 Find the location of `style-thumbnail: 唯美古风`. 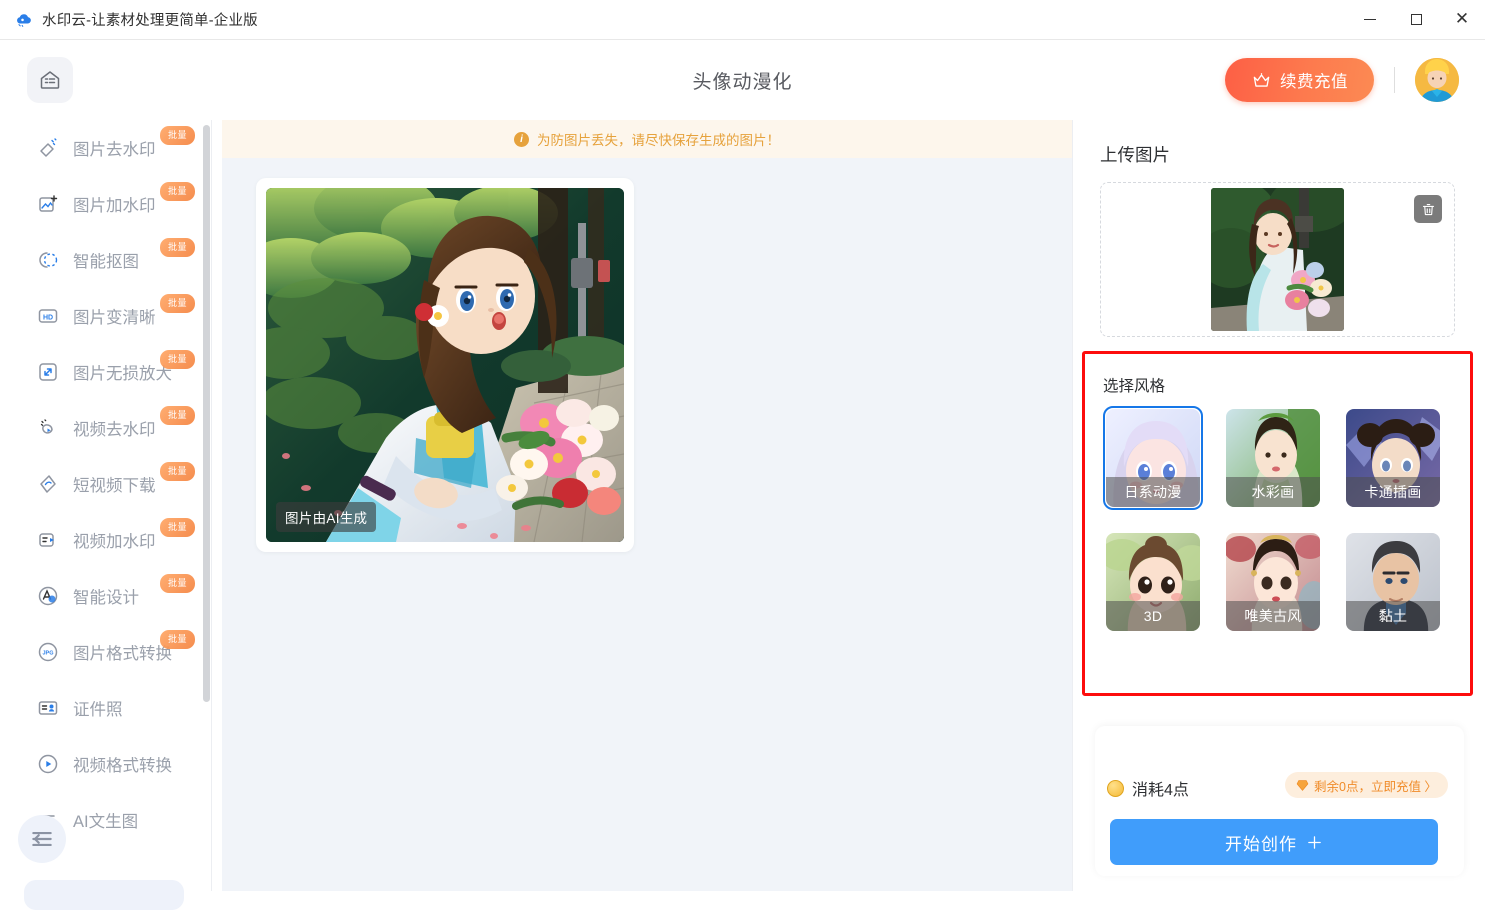

style-thumbnail: 唯美古风 is located at coordinates (1273, 582).